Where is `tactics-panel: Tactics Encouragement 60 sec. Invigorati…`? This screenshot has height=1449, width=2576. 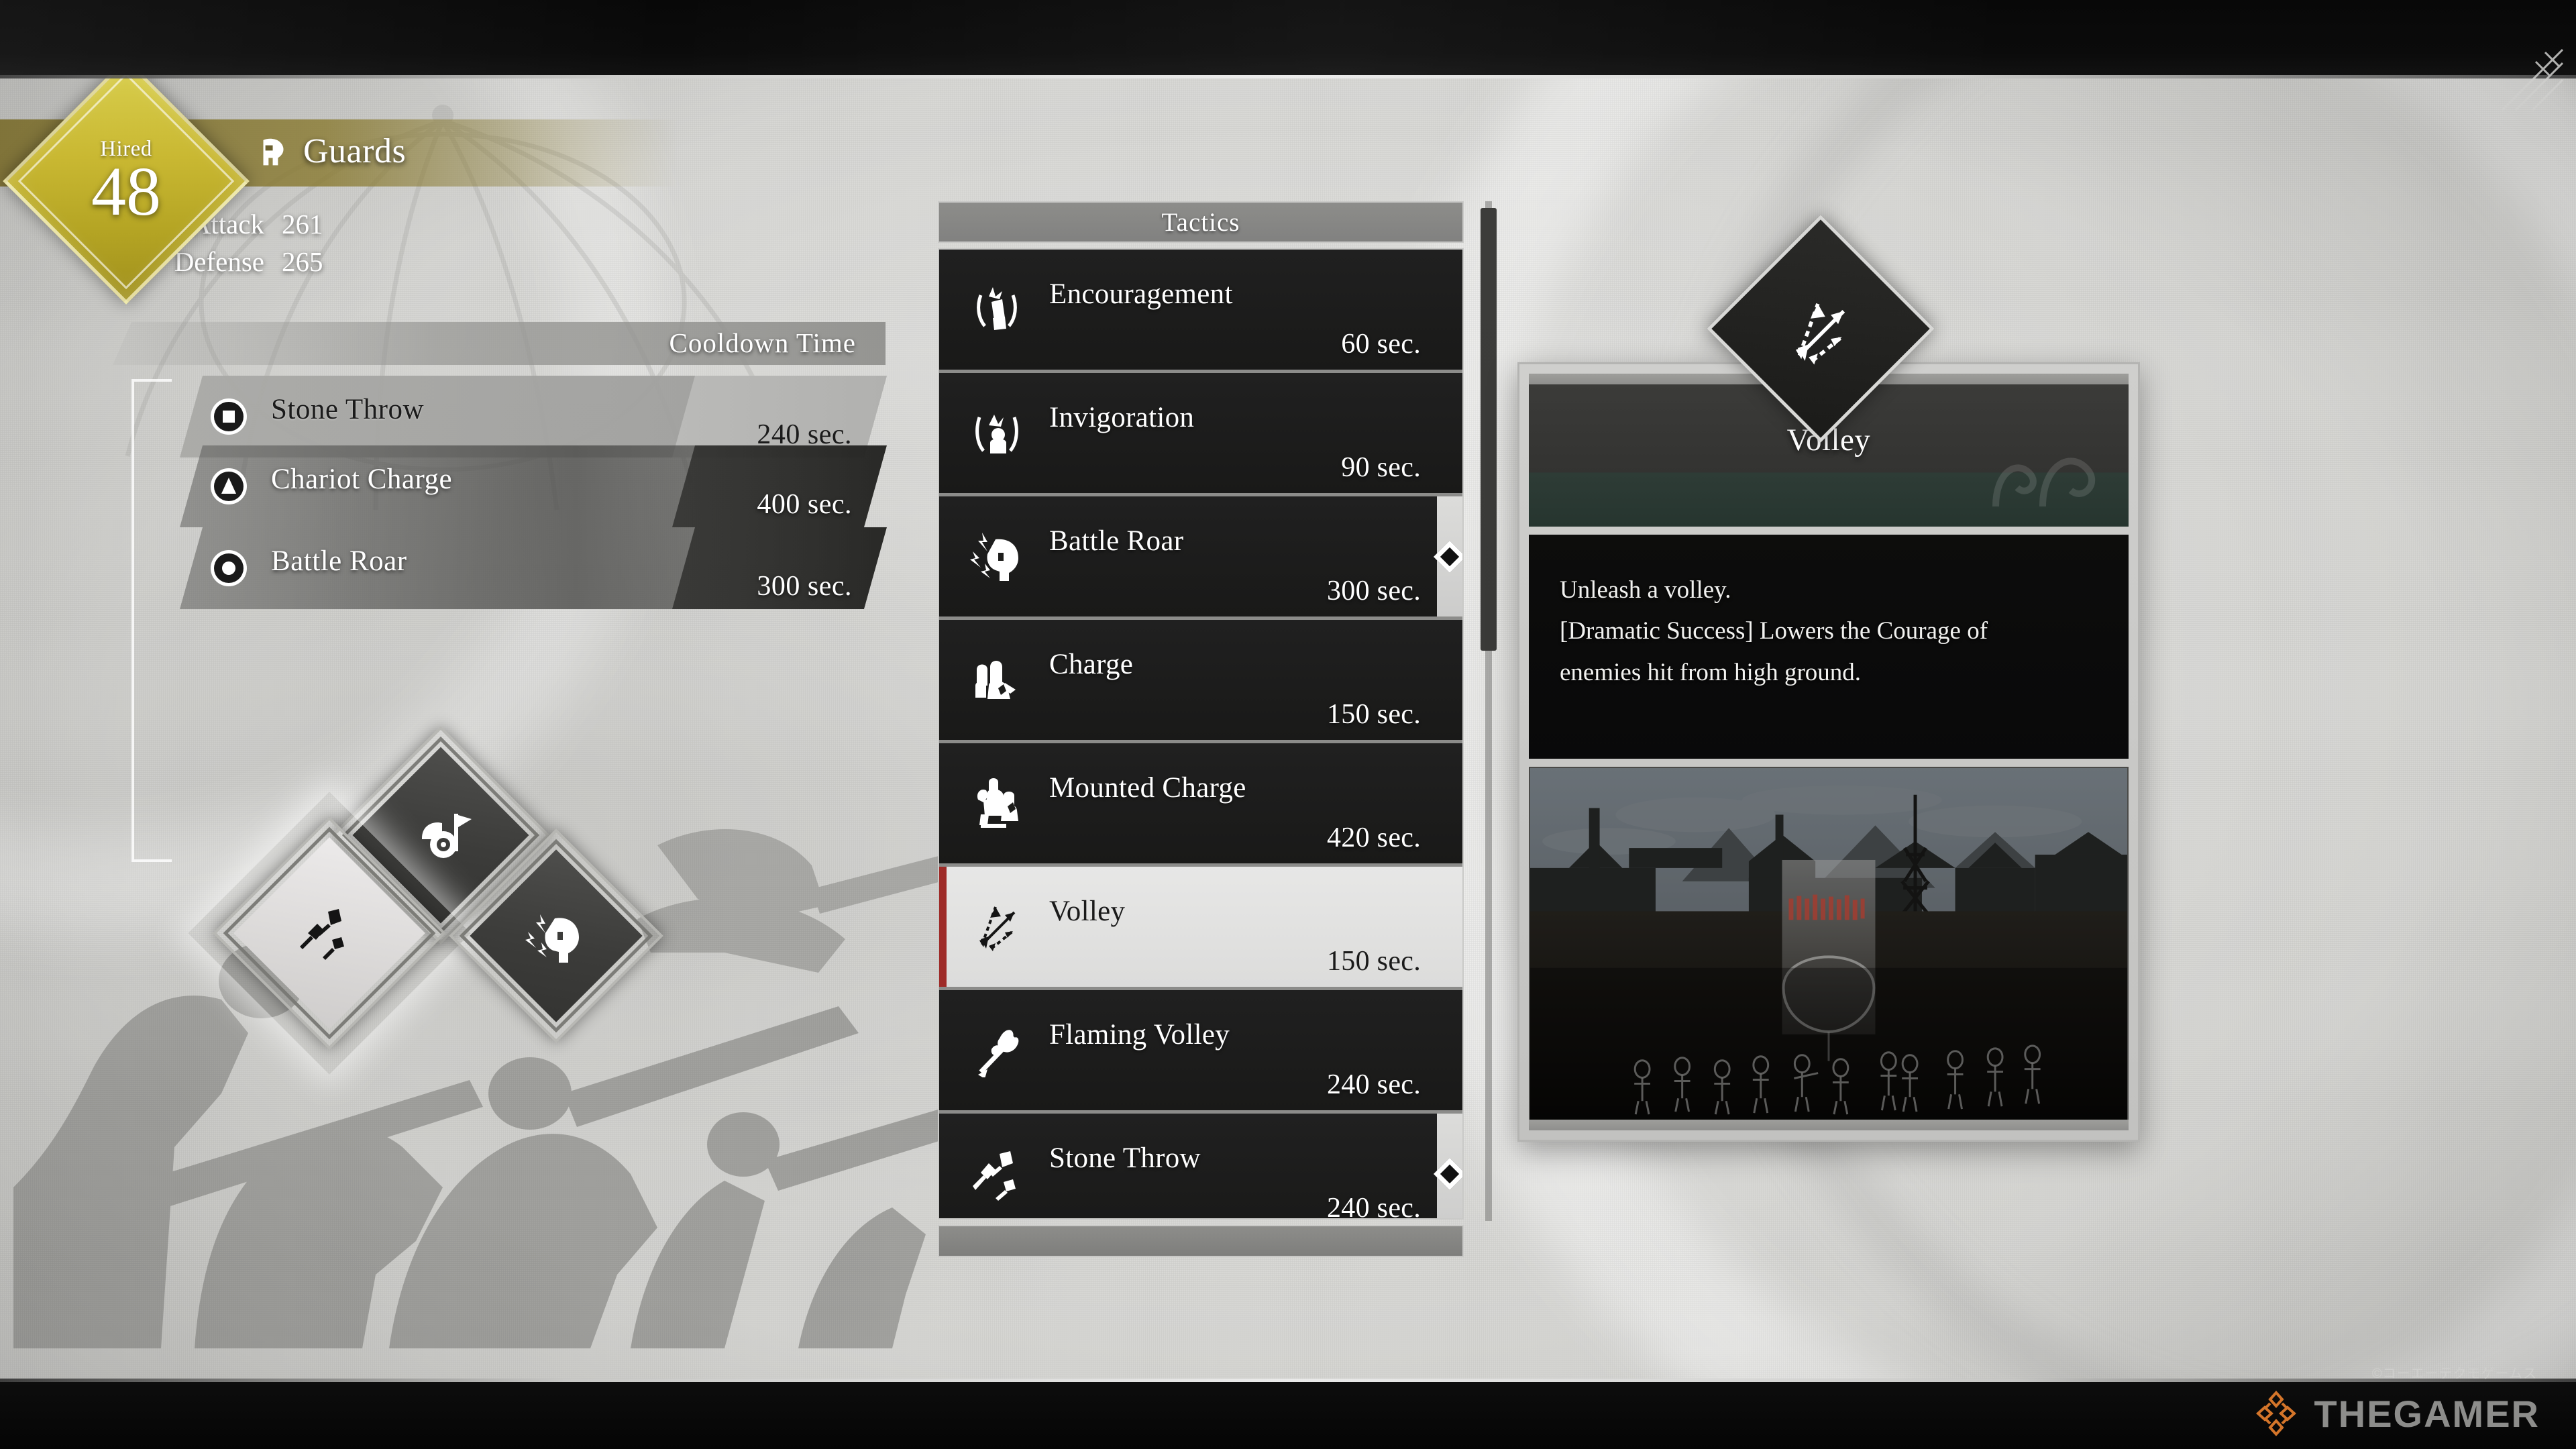 tactics-panel: Tactics Encouragement 60 sec. Invigorati… is located at coordinates (1201, 729).